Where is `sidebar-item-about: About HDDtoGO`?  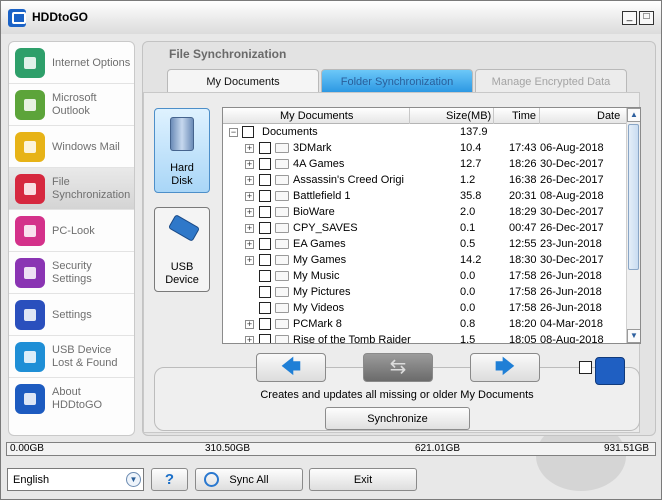 sidebar-item-about: About HDDtoGO is located at coordinates (71, 399).